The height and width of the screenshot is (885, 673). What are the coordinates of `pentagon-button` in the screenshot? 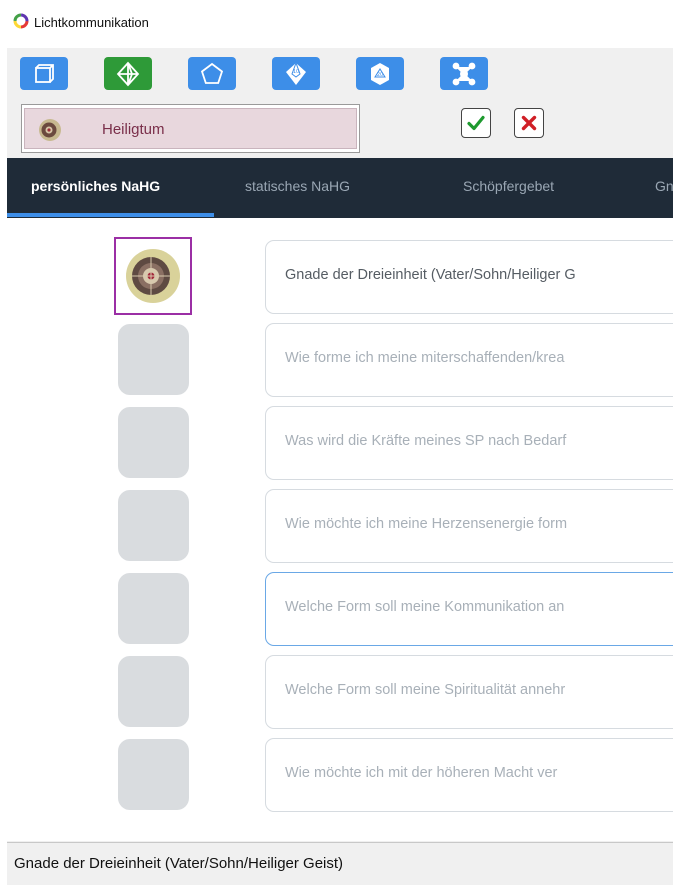 It's located at (212, 73).